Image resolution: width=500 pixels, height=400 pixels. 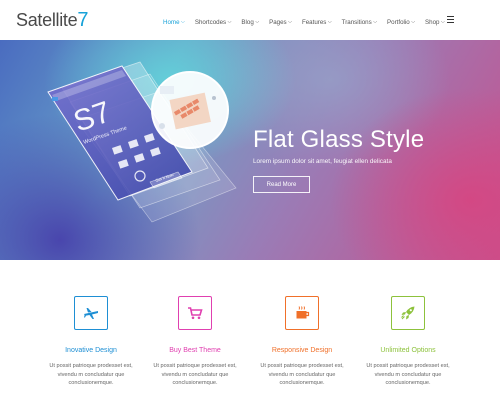 I want to click on nav-item-features: Features ⌵, so click(x=317, y=22).